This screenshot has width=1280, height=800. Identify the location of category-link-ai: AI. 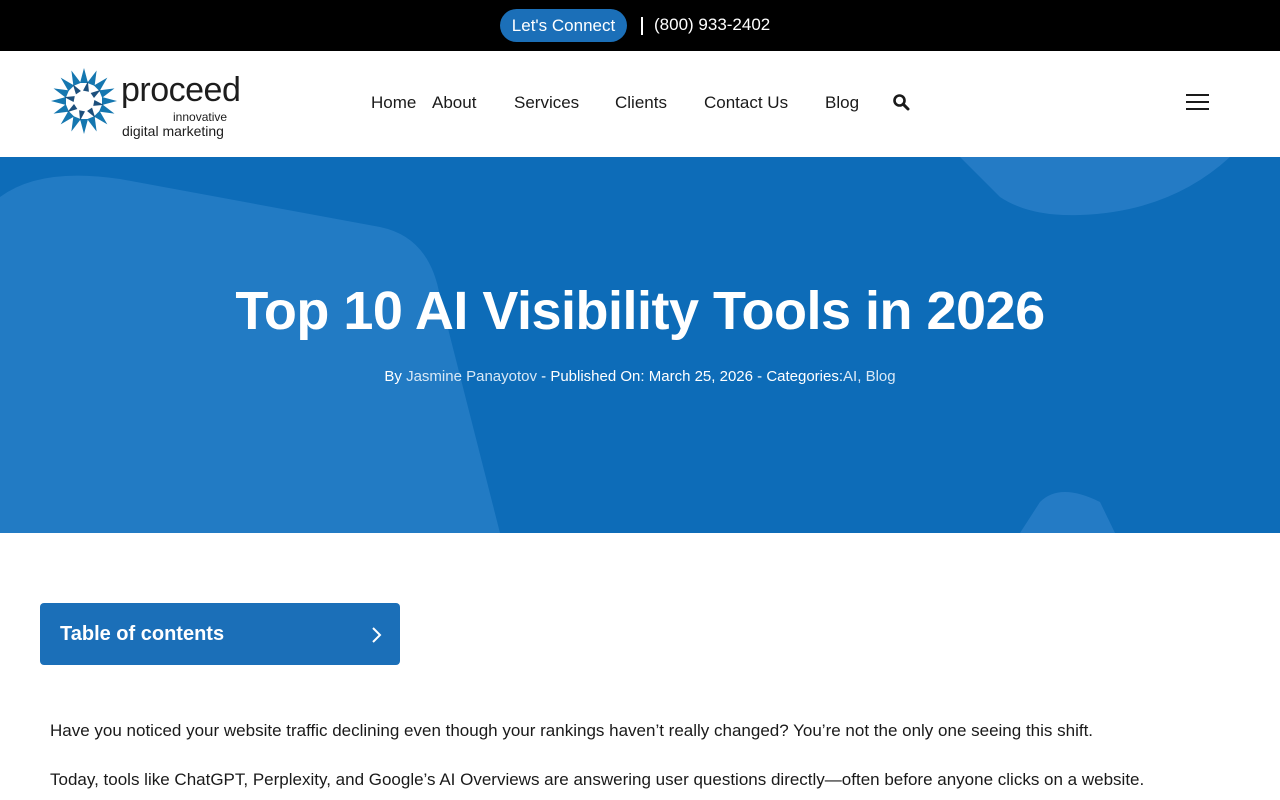
(850, 376).